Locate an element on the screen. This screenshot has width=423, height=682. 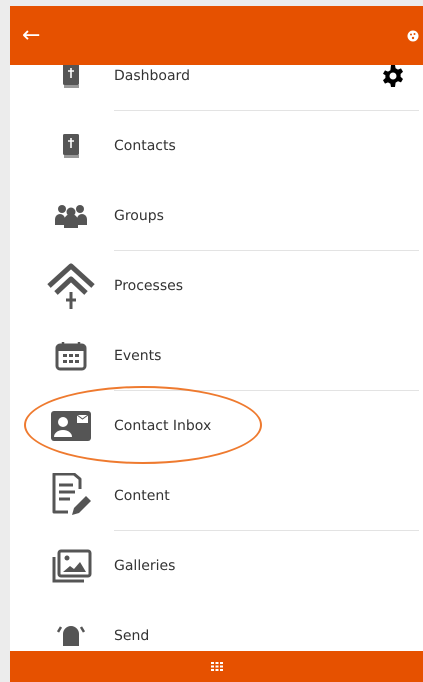
calendar-icon is located at coordinates (71, 356).